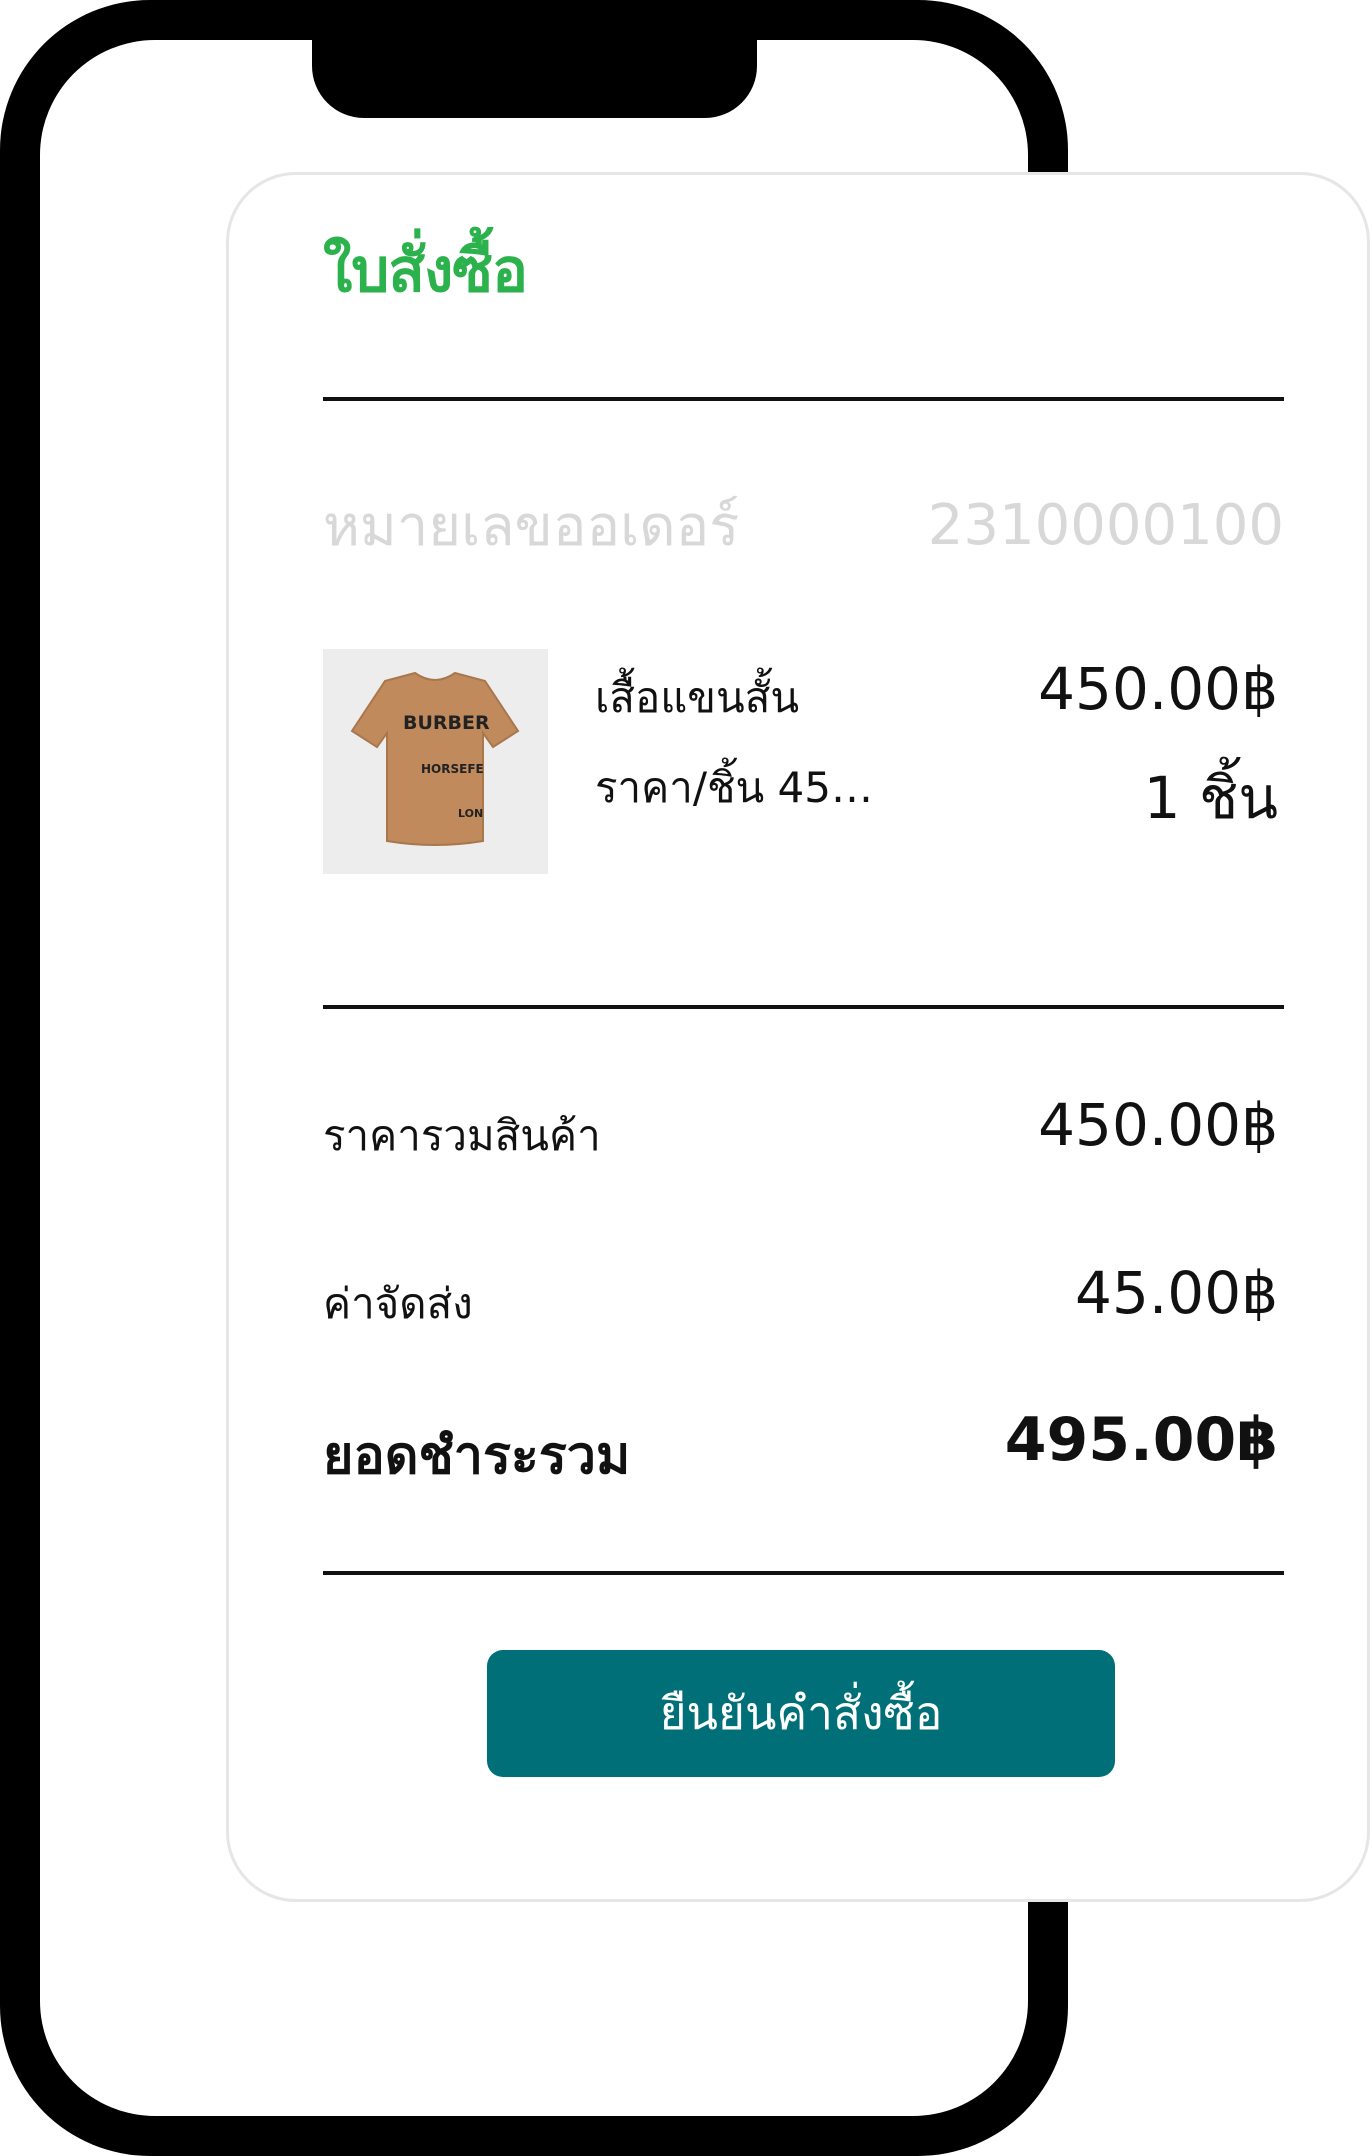 Image resolution: width=1372 pixels, height=2156 pixels. I want to click on subtotal-value: 450.00฿, so click(1158, 1125).